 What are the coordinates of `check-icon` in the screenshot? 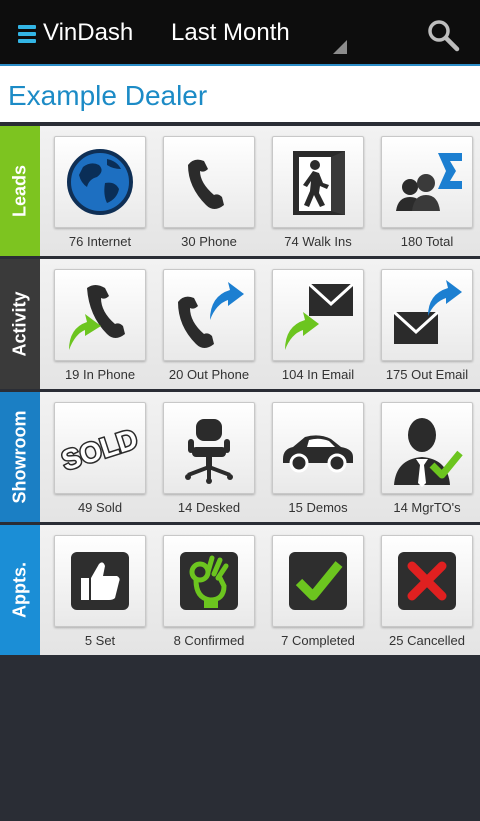 It's located at (318, 581).